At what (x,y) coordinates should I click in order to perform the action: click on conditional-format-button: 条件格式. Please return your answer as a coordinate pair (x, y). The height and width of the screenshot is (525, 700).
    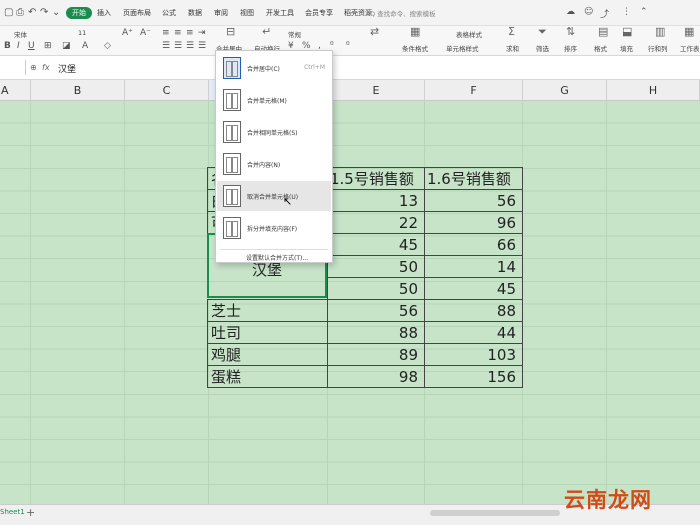
    Looking at the image, I should click on (415, 48).